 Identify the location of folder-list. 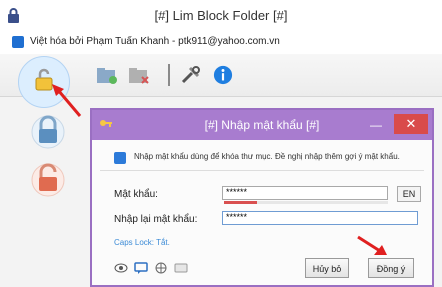
(48, 195).